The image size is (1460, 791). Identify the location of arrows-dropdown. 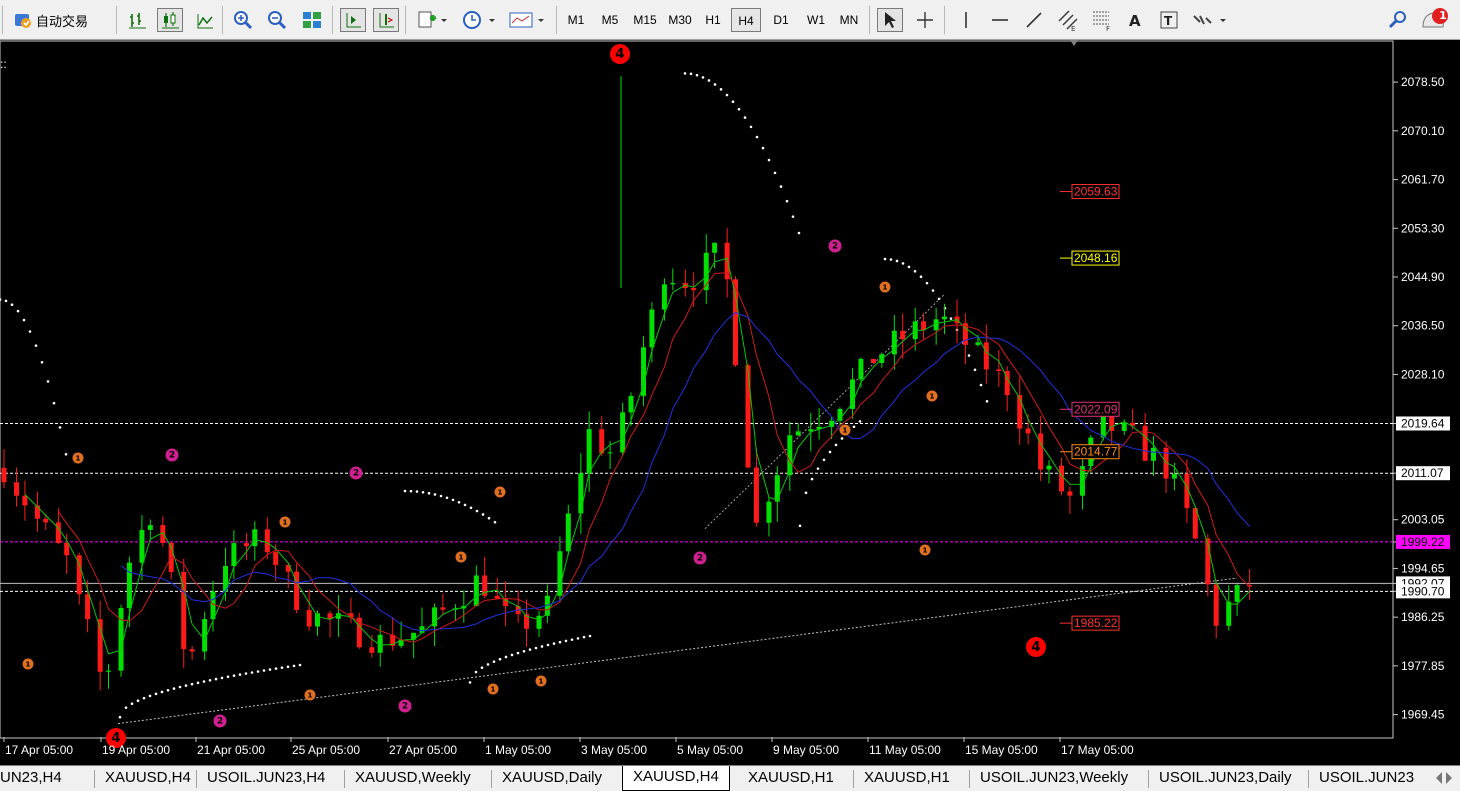
(1209, 20).